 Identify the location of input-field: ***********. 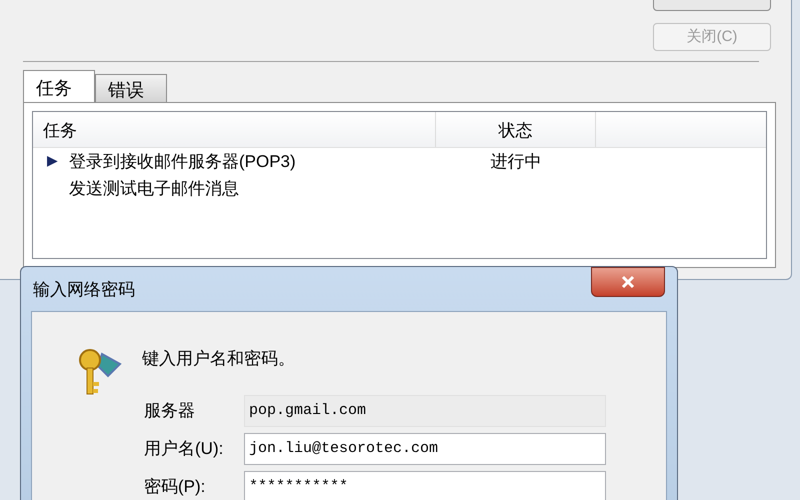
(425, 485).